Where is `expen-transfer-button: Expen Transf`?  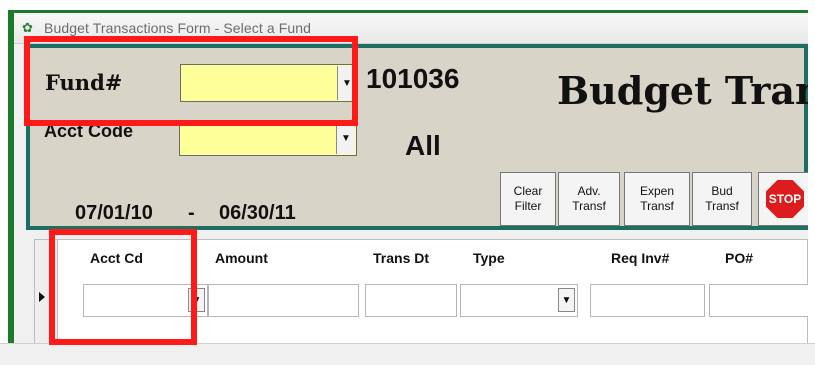 expen-transfer-button: Expen Transf is located at coordinates (657, 199).